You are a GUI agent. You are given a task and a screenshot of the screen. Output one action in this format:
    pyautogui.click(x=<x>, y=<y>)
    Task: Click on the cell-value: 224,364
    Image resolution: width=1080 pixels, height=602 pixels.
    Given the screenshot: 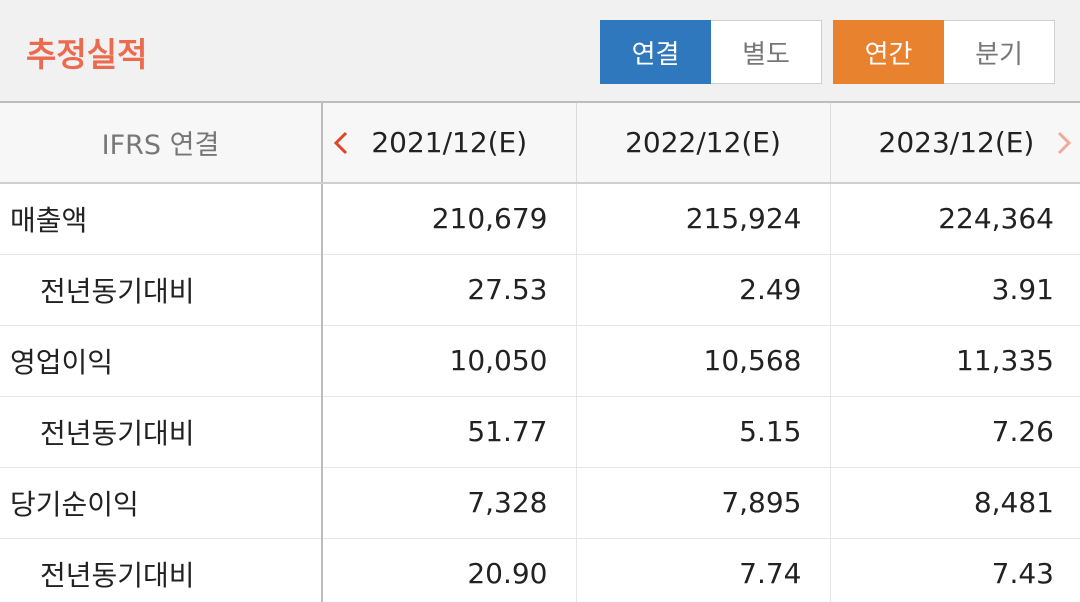 What is the action you would take?
    pyautogui.click(x=954, y=219)
    